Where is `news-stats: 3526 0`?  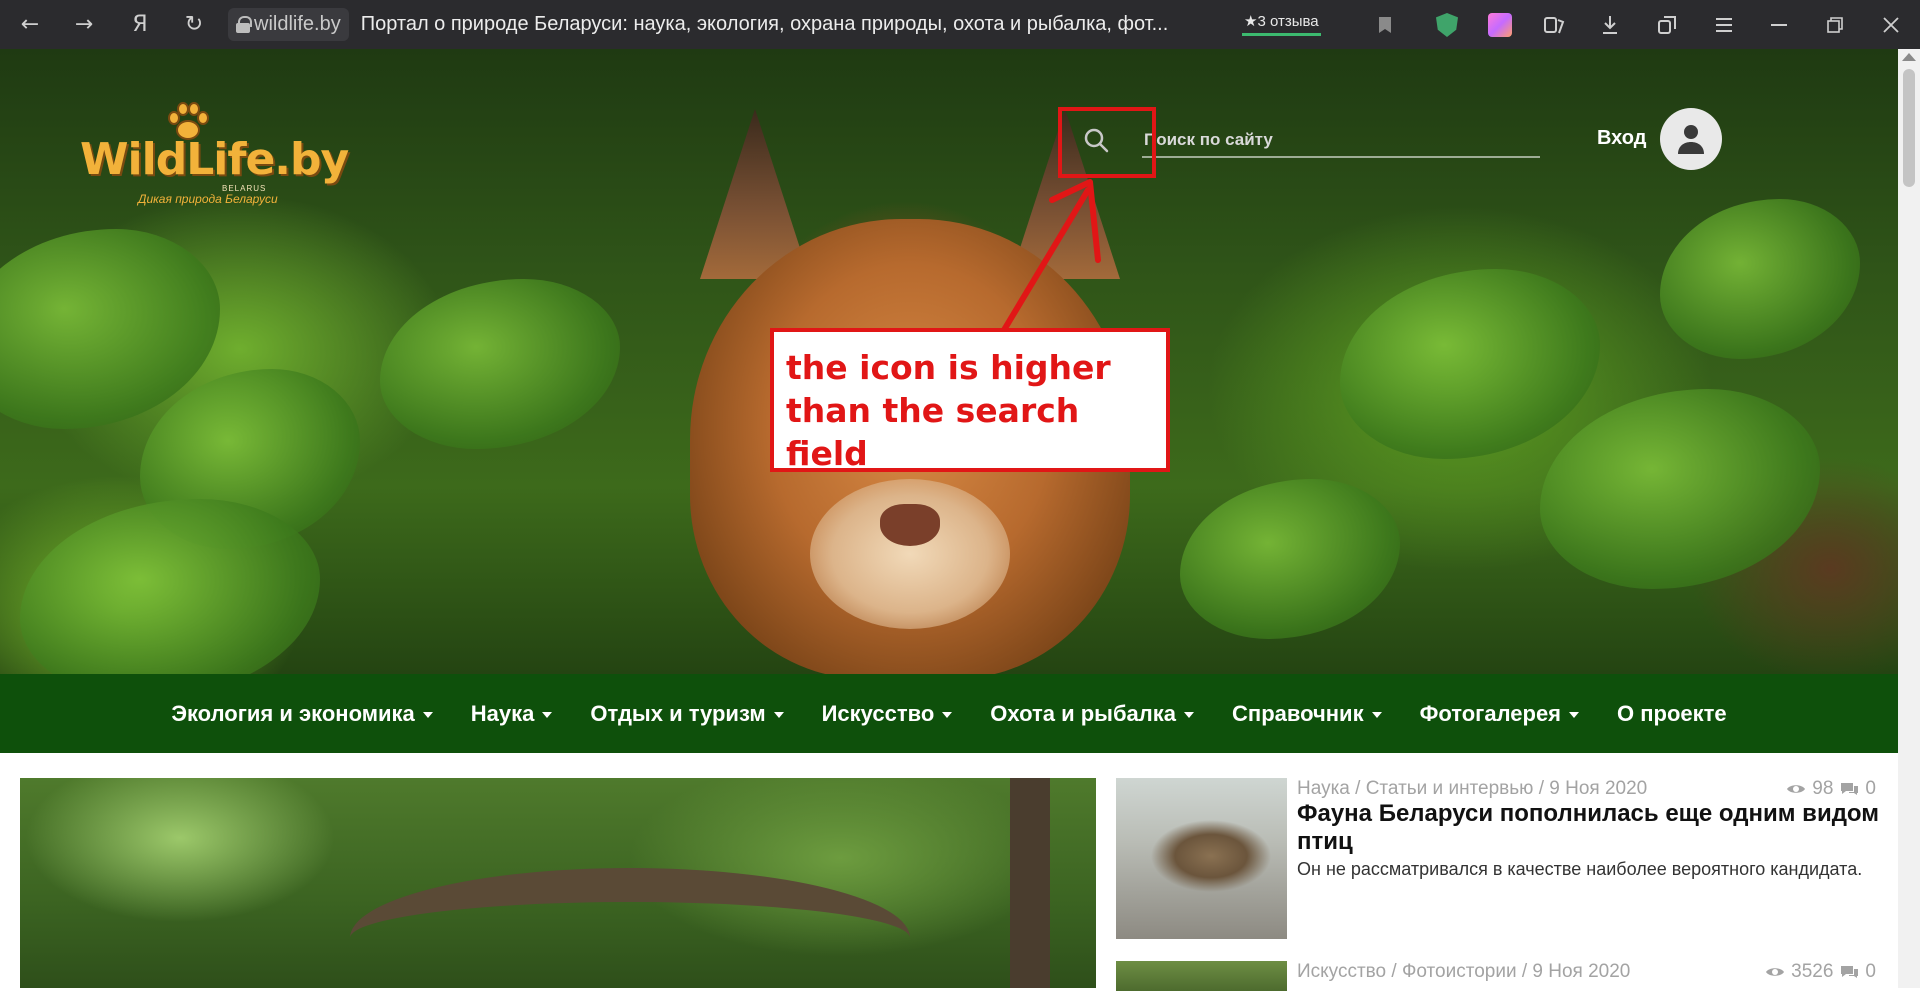
news-stats: 3526 0 is located at coordinates (1820, 972).